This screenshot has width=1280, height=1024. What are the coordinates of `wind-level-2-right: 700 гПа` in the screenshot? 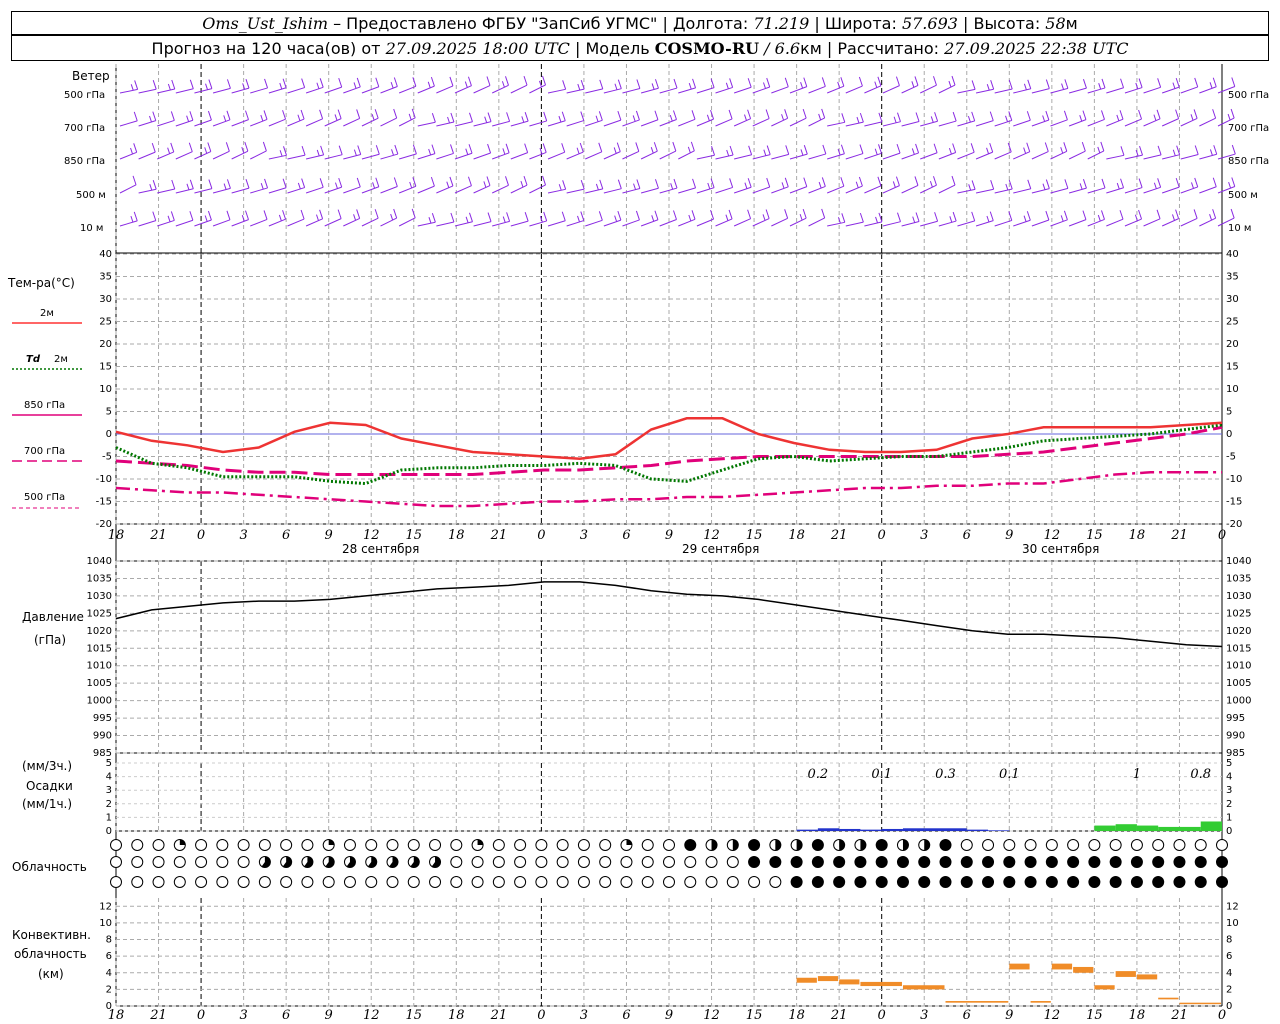 It's located at (1248, 128).